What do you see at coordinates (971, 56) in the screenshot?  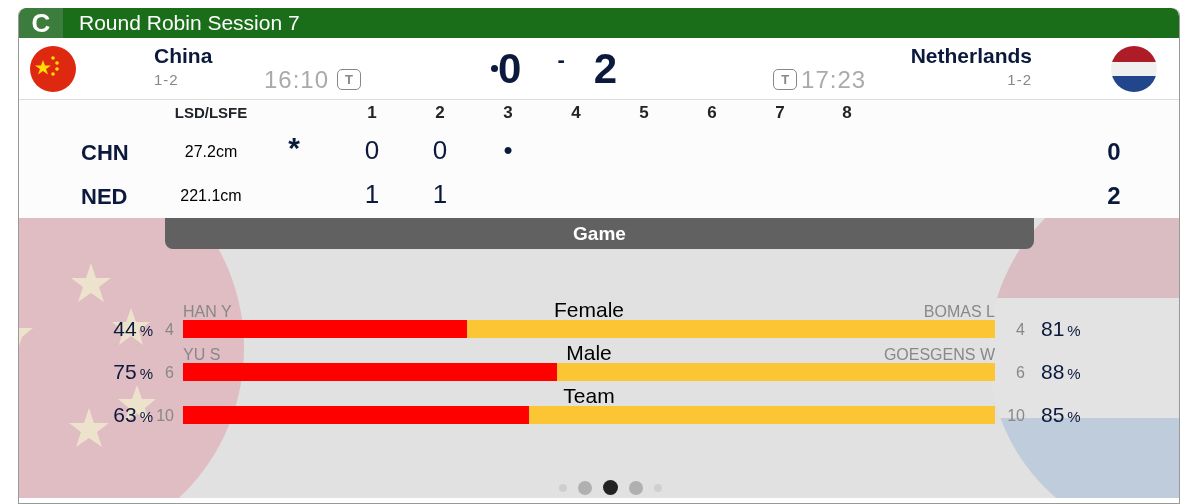 I see `team-name: Netherlands` at bounding box center [971, 56].